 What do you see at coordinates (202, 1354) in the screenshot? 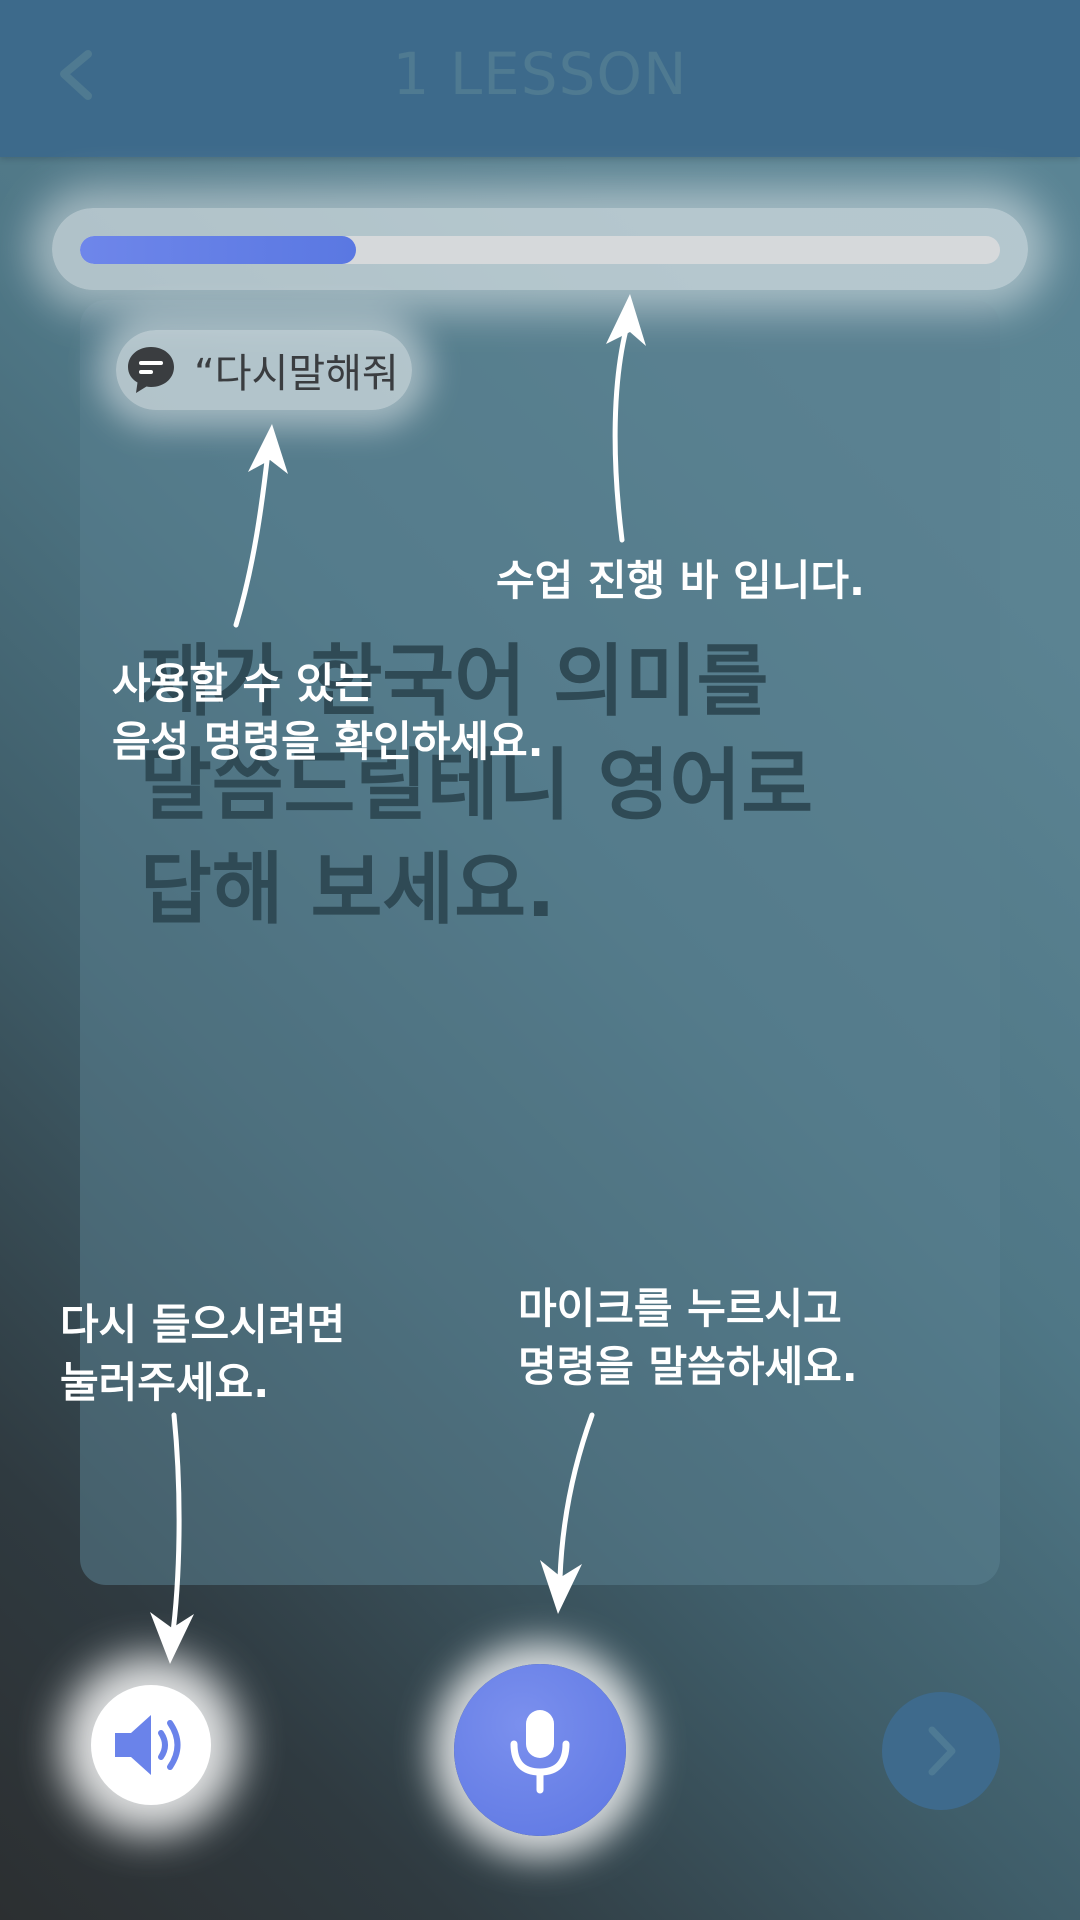
I see `annotation-replay: 다시 들으시려면 눌러주세요.` at bounding box center [202, 1354].